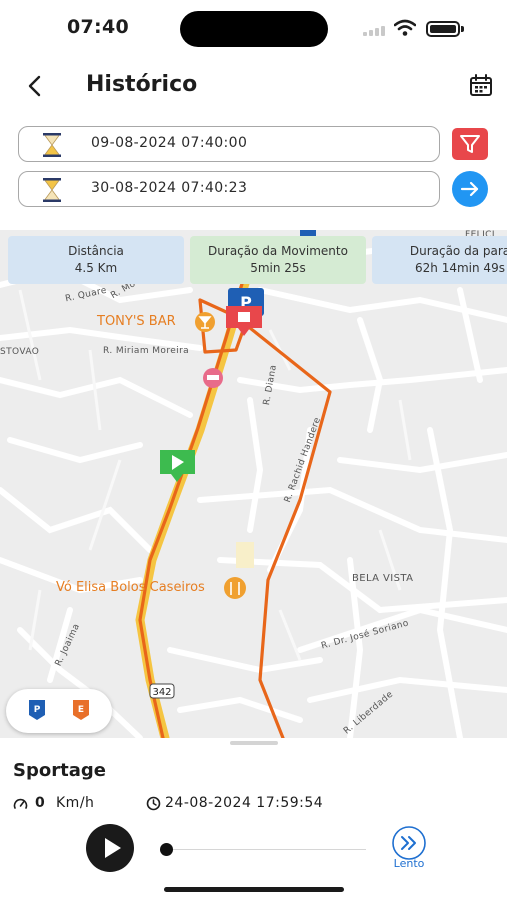  What do you see at coordinates (35, 86) in the screenshot?
I see `back-button` at bounding box center [35, 86].